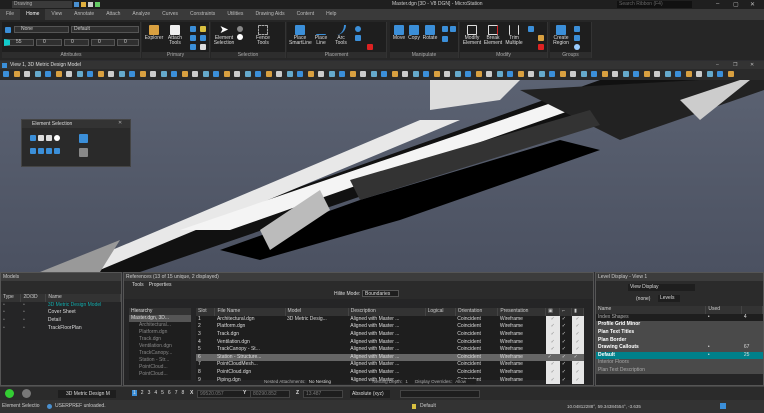 This screenshot has width=764, height=413. I want to click on view-minimize-button: –, so click(717, 65).